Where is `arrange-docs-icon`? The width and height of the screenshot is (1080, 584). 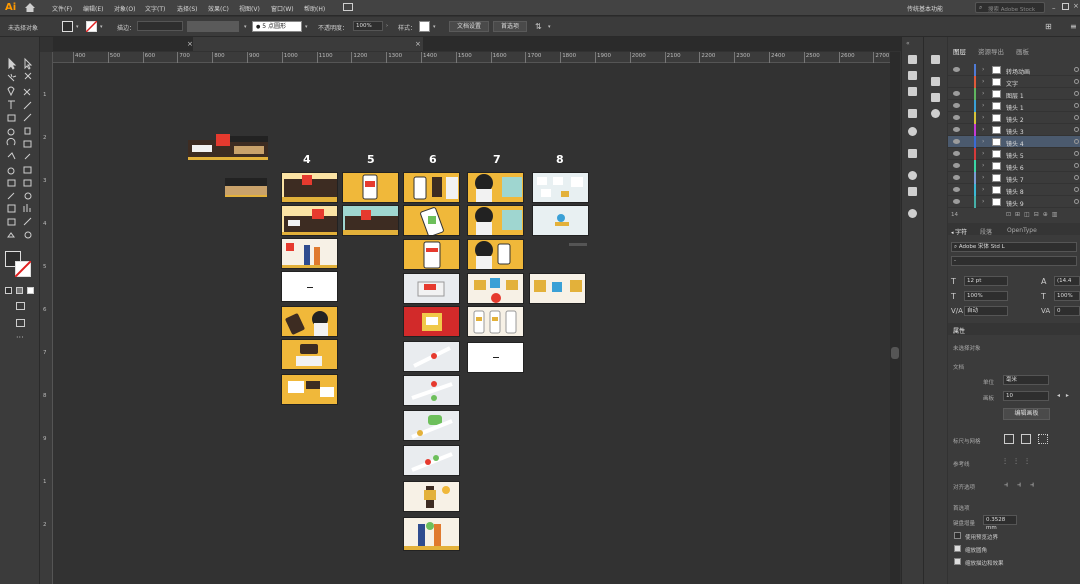
arrange-docs-icon is located at coordinates (348, 7).